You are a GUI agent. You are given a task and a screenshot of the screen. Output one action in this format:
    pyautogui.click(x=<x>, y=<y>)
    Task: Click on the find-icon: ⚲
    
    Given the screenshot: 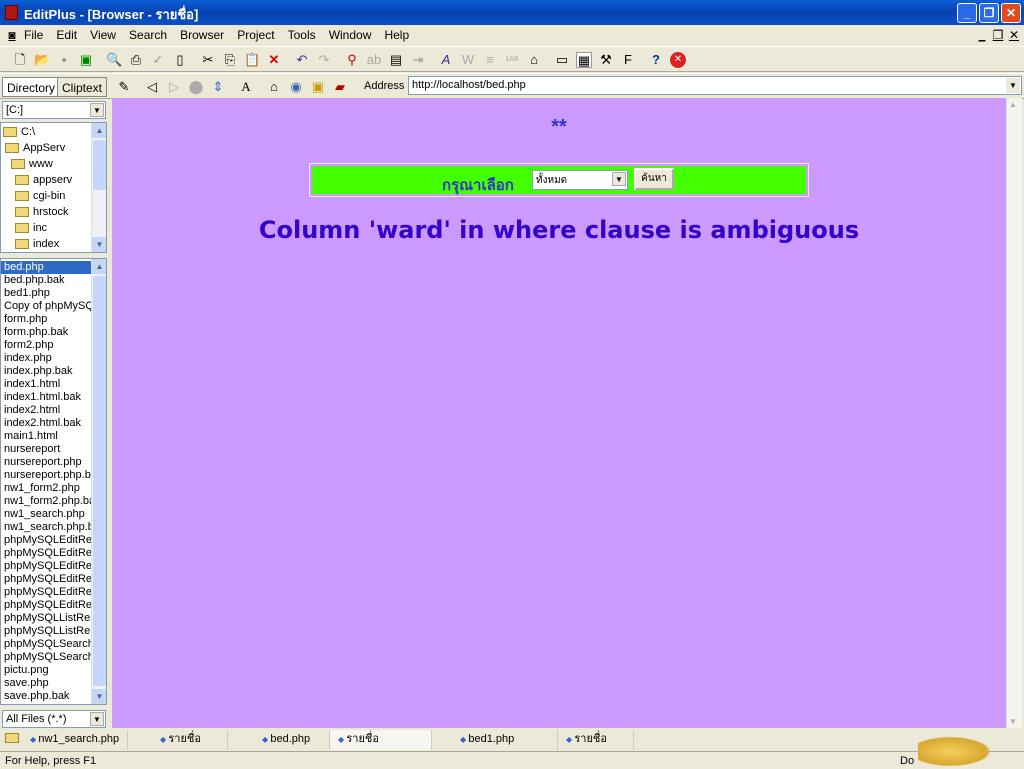 What is the action you would take?
    pyautogui.click(x=352, y=60)
    